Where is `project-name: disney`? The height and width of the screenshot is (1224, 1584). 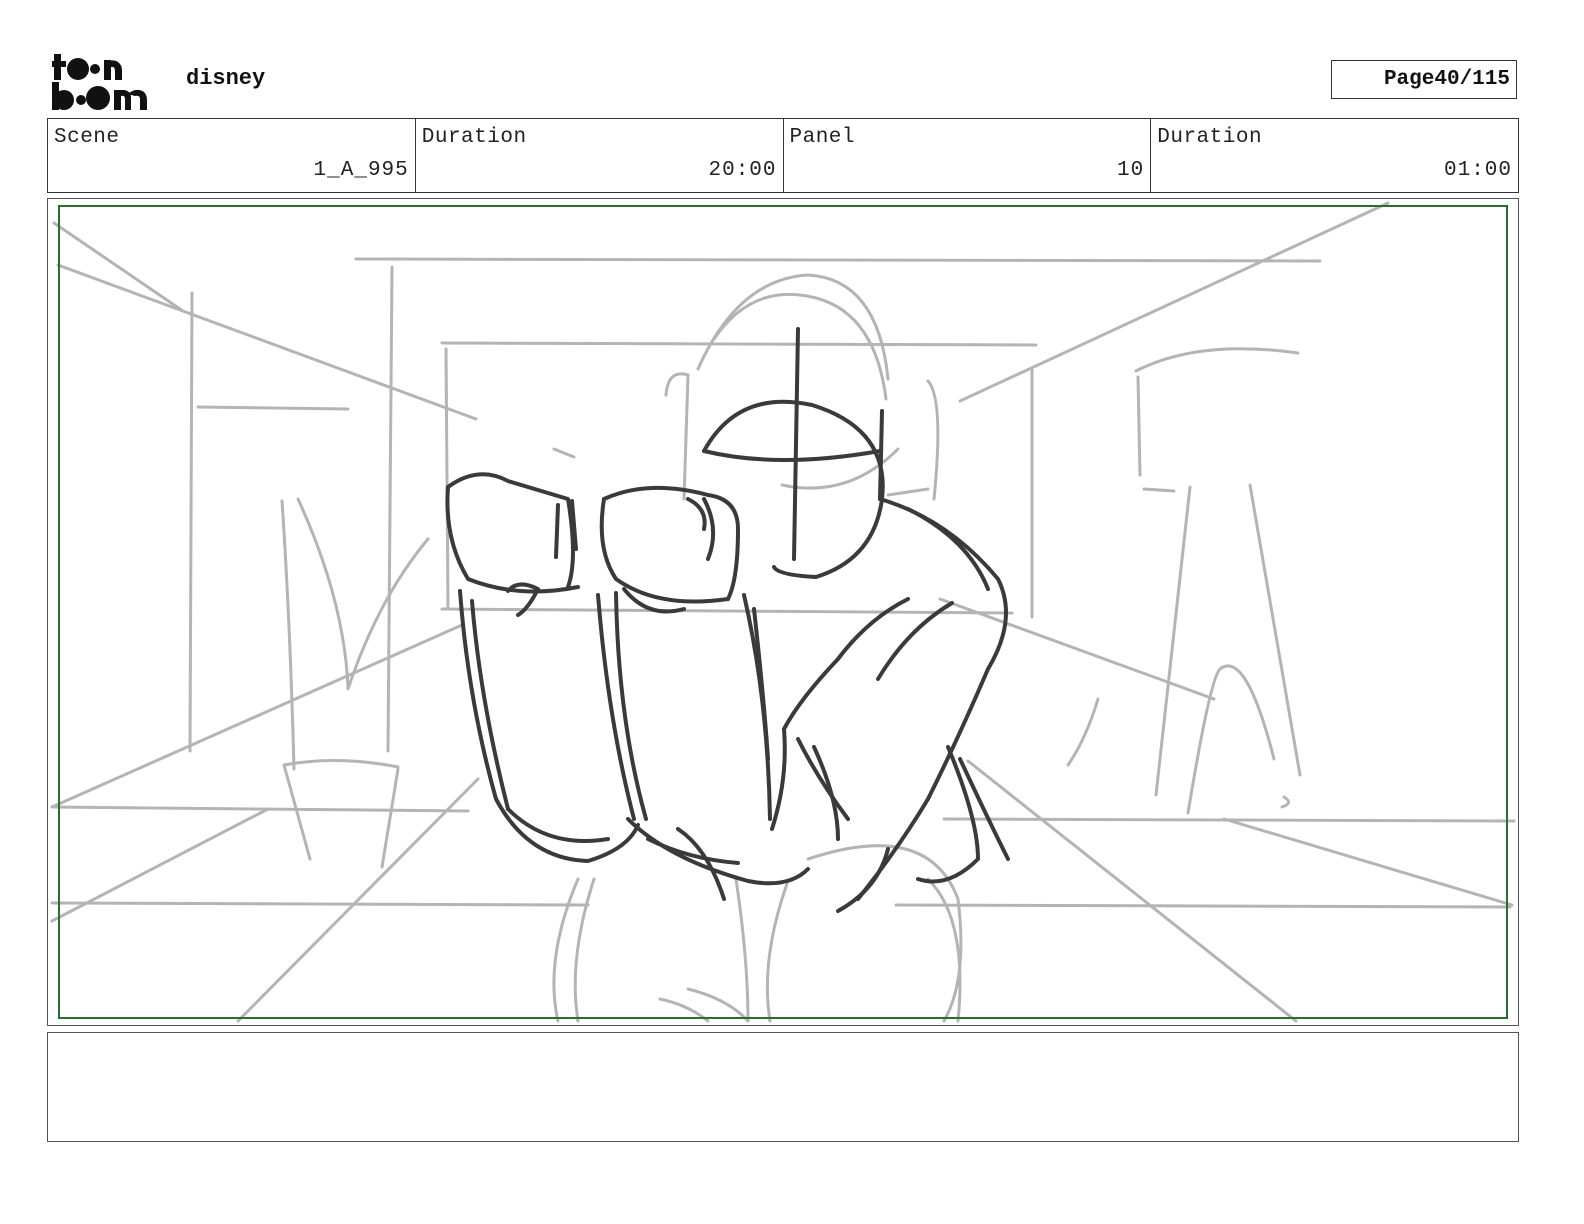
project-name: disney is located at coordinates (226, 78).